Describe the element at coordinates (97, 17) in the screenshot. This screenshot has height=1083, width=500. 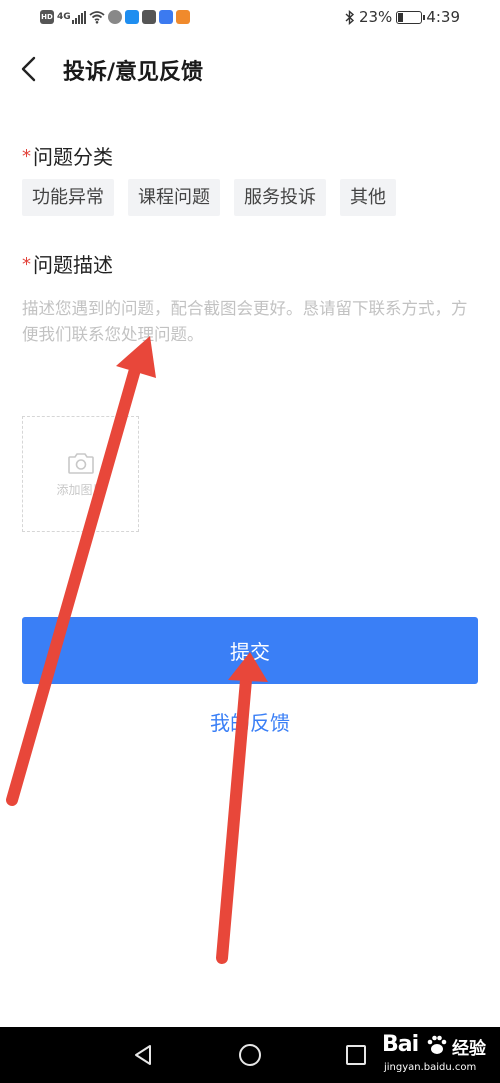
I see `wifi-icon` at that location.